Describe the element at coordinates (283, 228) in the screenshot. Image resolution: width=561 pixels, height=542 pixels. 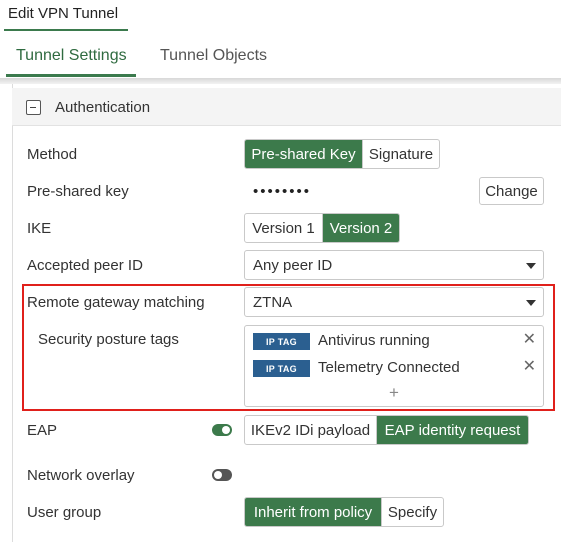
I see `ike-version1-button: Version 1` at that location.